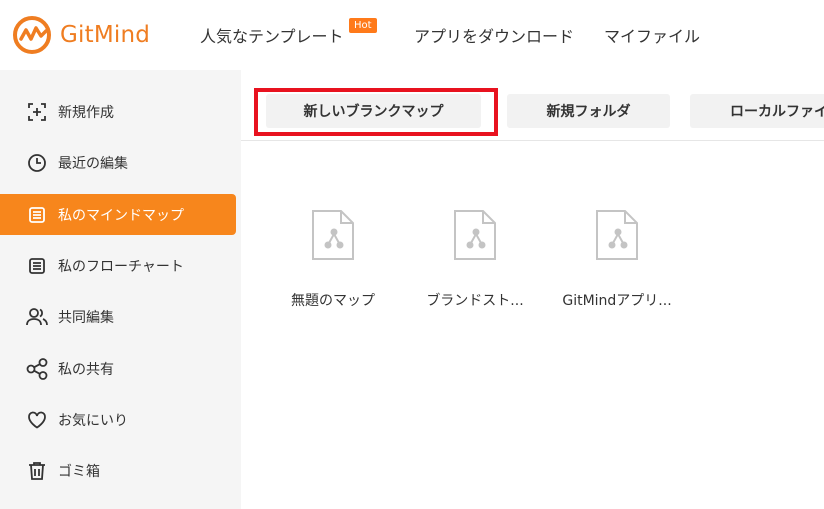 This screenshot has height=509, width=824. Describe the element at coordinates (376, 112) in the screenshot. I see `highlight-box` at that location.